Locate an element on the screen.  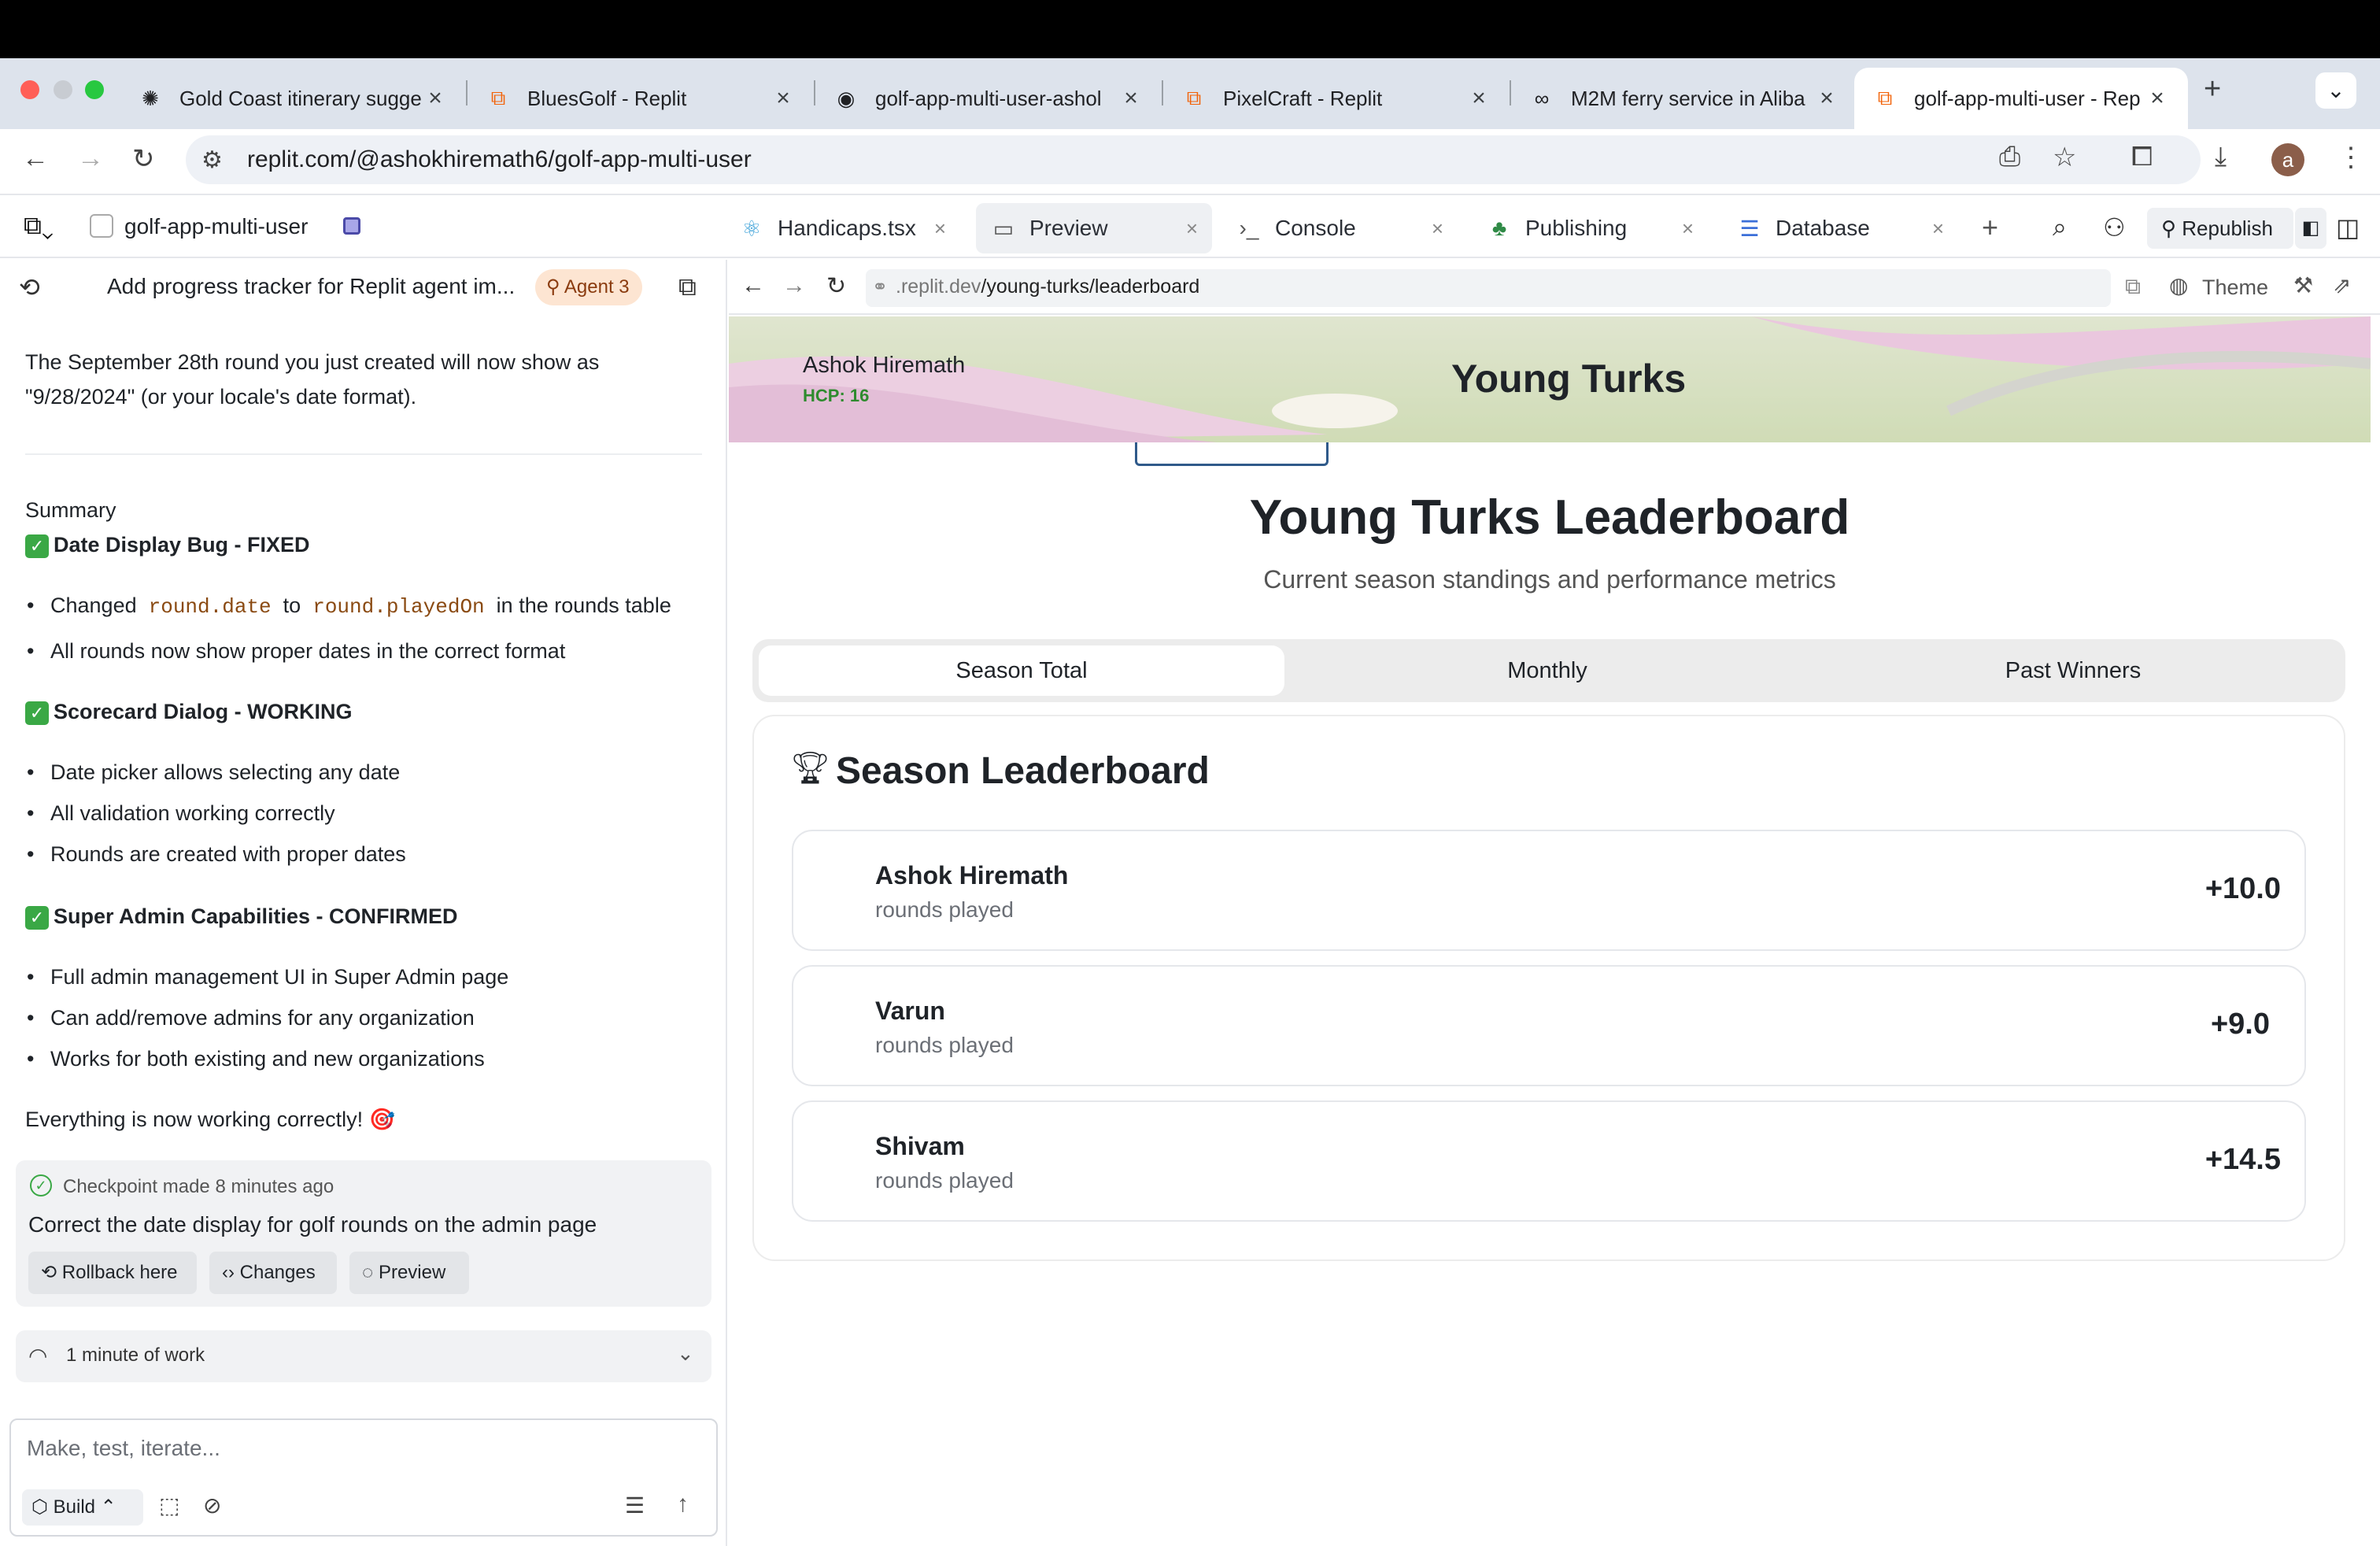
section-heading-super-admin: ✓ Super Admin Capabilities - CONFIRMED is located at coordinates (241, 917).